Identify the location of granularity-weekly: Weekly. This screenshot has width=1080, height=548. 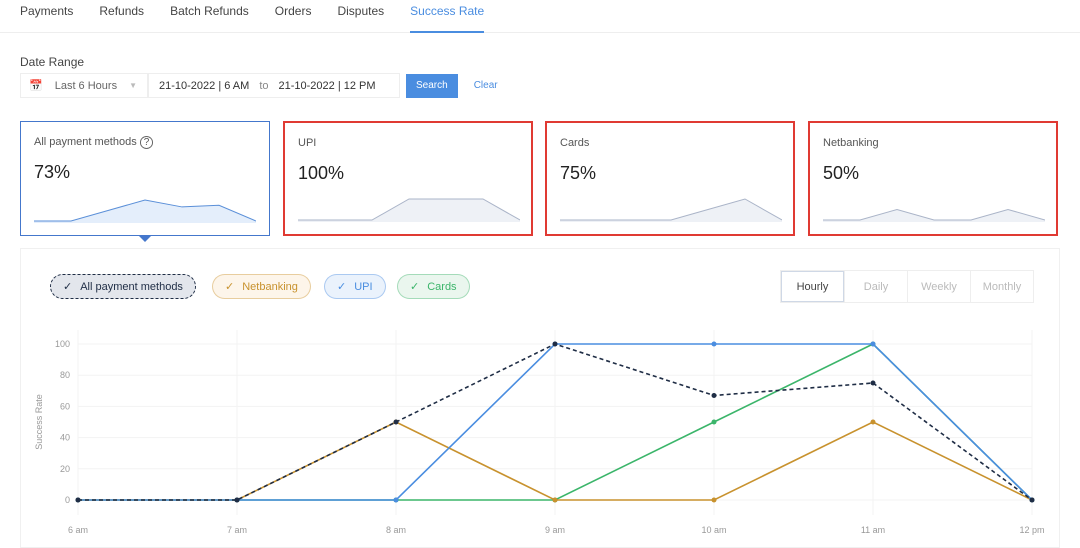
(938, 286).